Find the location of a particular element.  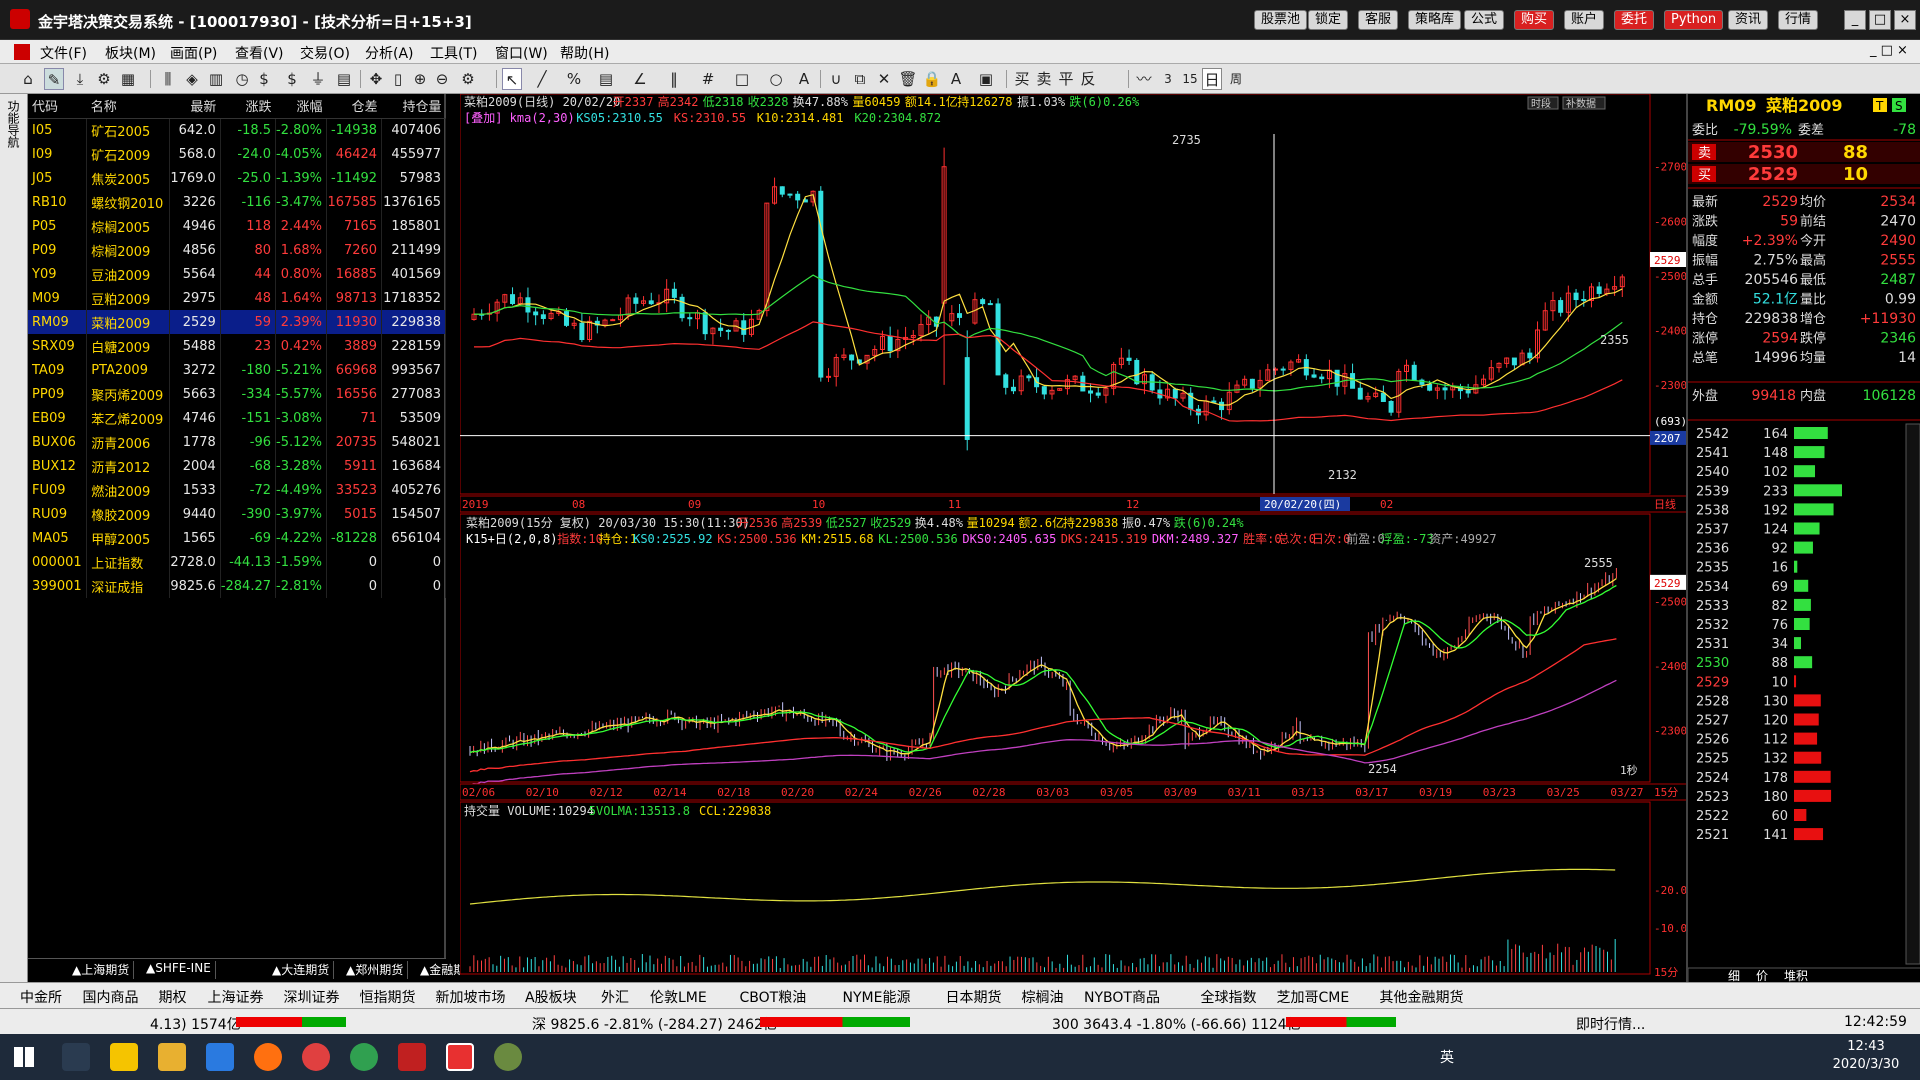

detail-tab-0: 细 is located at coordinates (1734, 976).